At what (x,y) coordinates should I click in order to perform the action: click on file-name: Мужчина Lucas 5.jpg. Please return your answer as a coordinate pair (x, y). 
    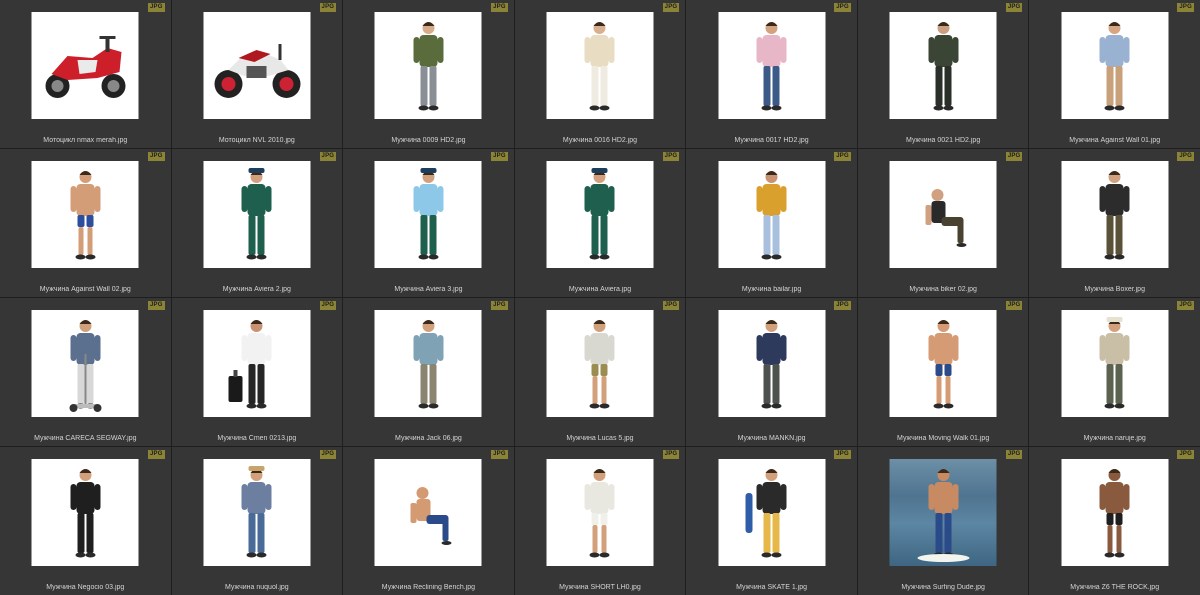
    Looking at the image, I should click on (600, 438).